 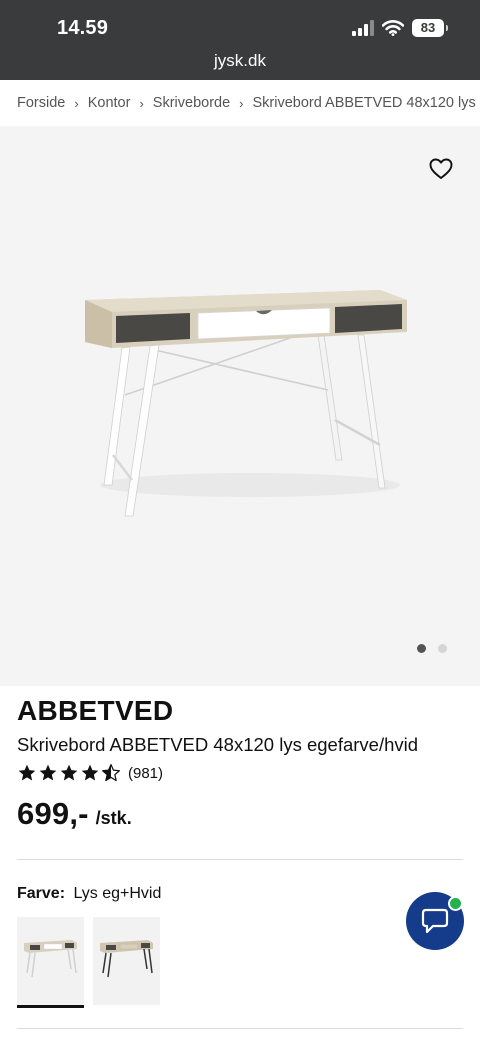 I want to click on product-image, so click(x=246, y=403).